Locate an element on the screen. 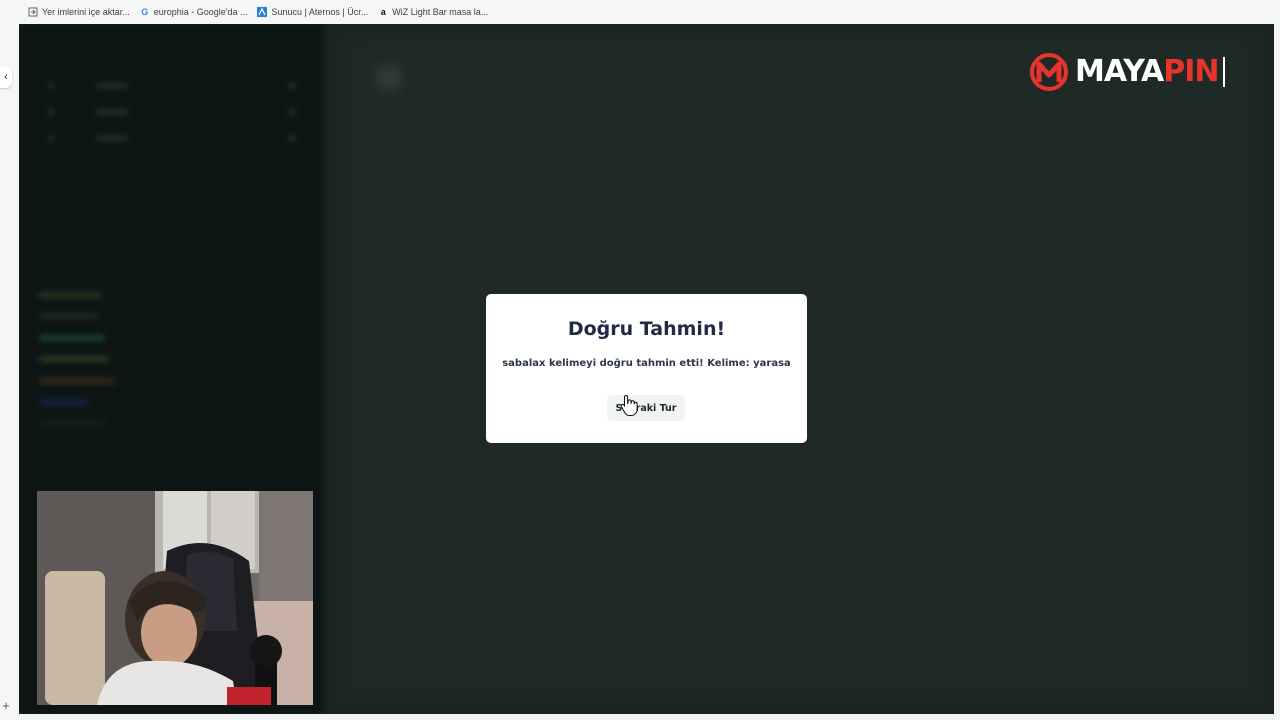 The width and height of the screenshot is (1280, 720). browser-right-strip is located at coordinates (1277, 372).